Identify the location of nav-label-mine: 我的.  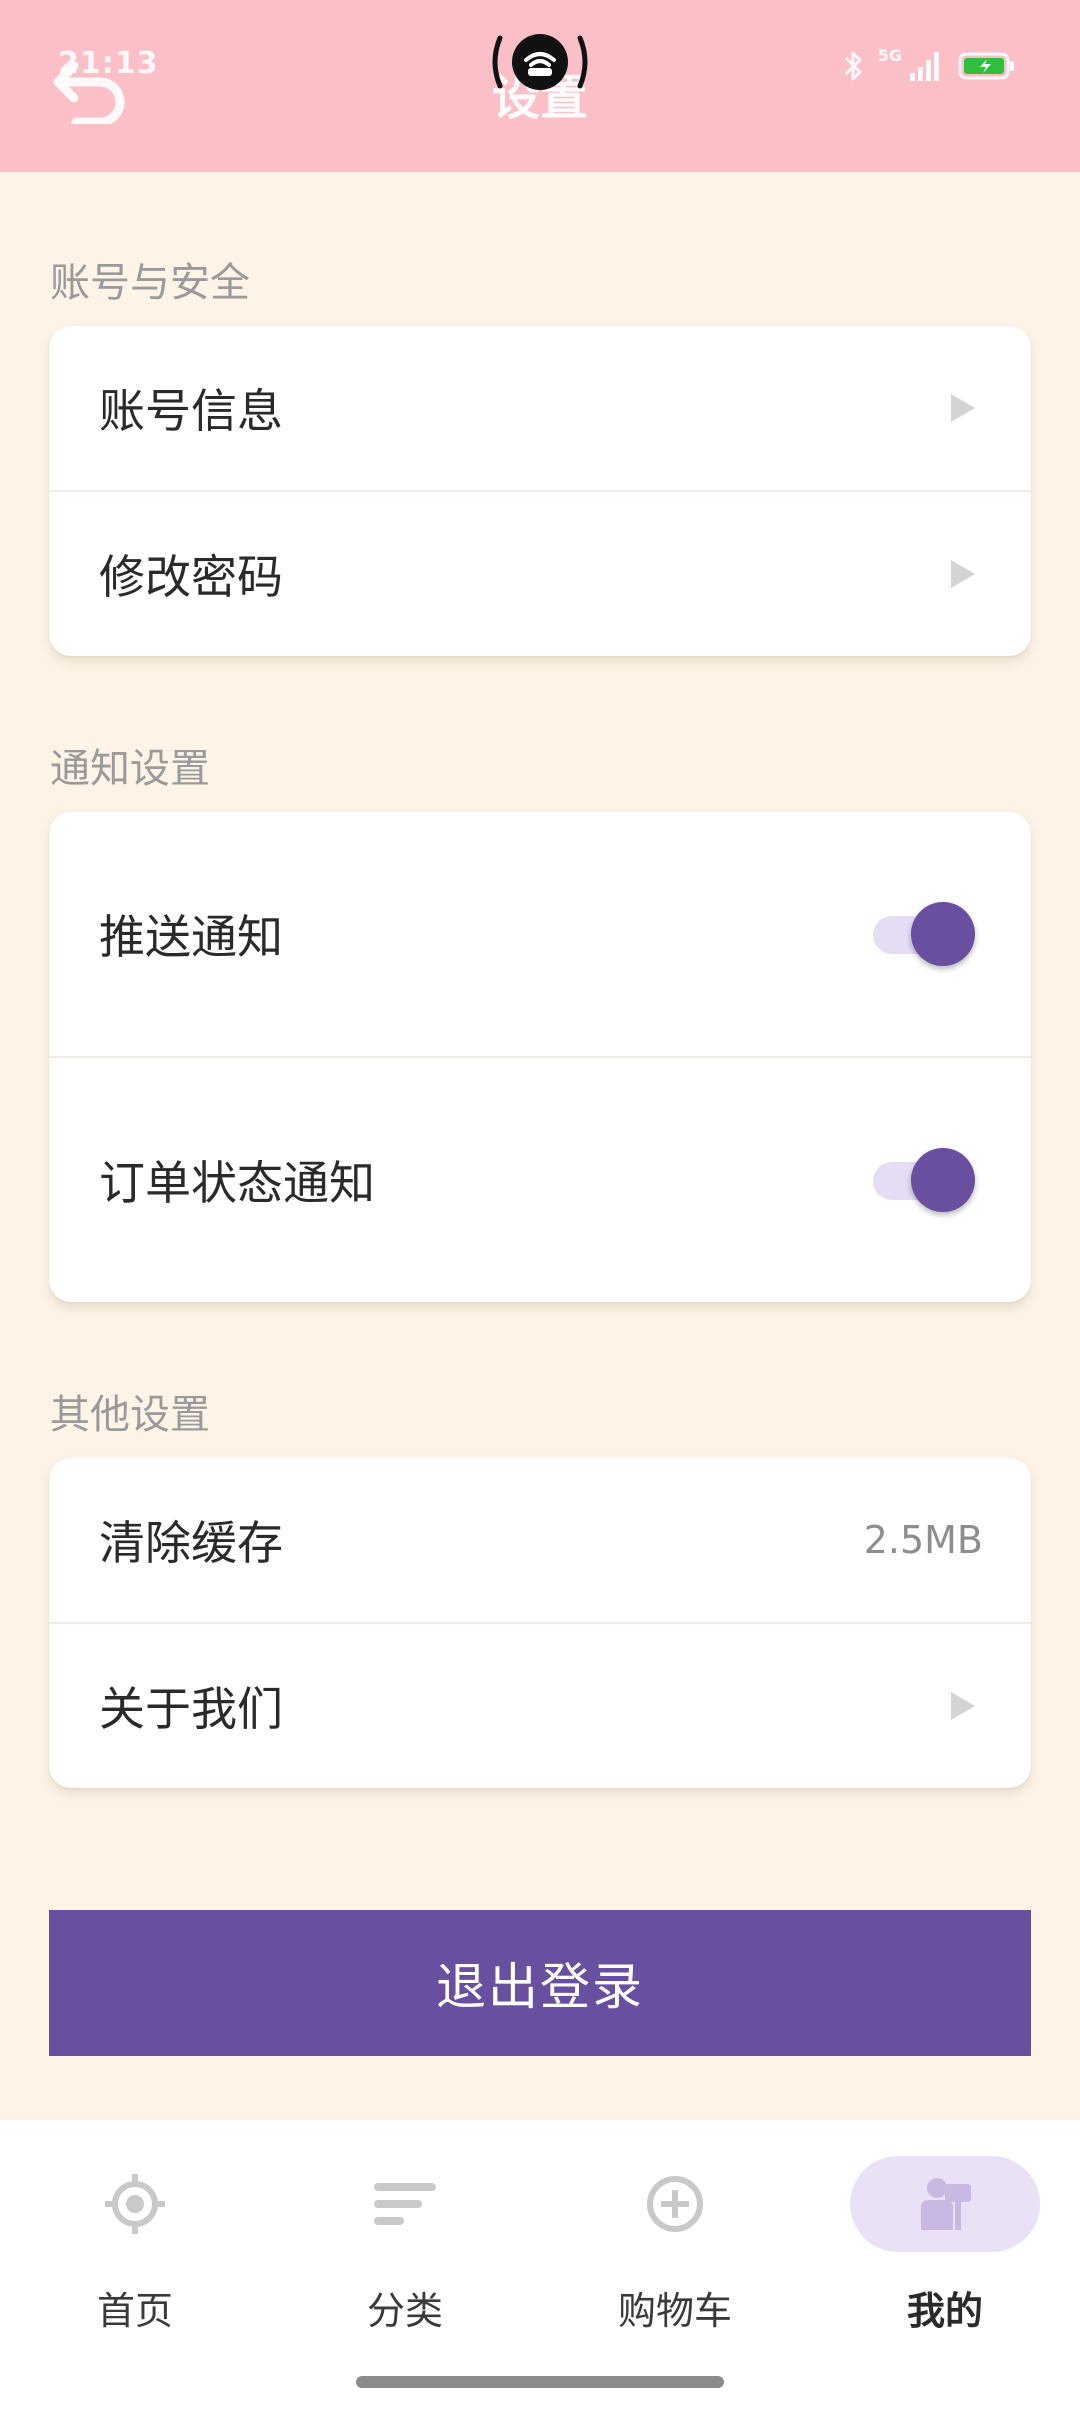
(944, 2311).